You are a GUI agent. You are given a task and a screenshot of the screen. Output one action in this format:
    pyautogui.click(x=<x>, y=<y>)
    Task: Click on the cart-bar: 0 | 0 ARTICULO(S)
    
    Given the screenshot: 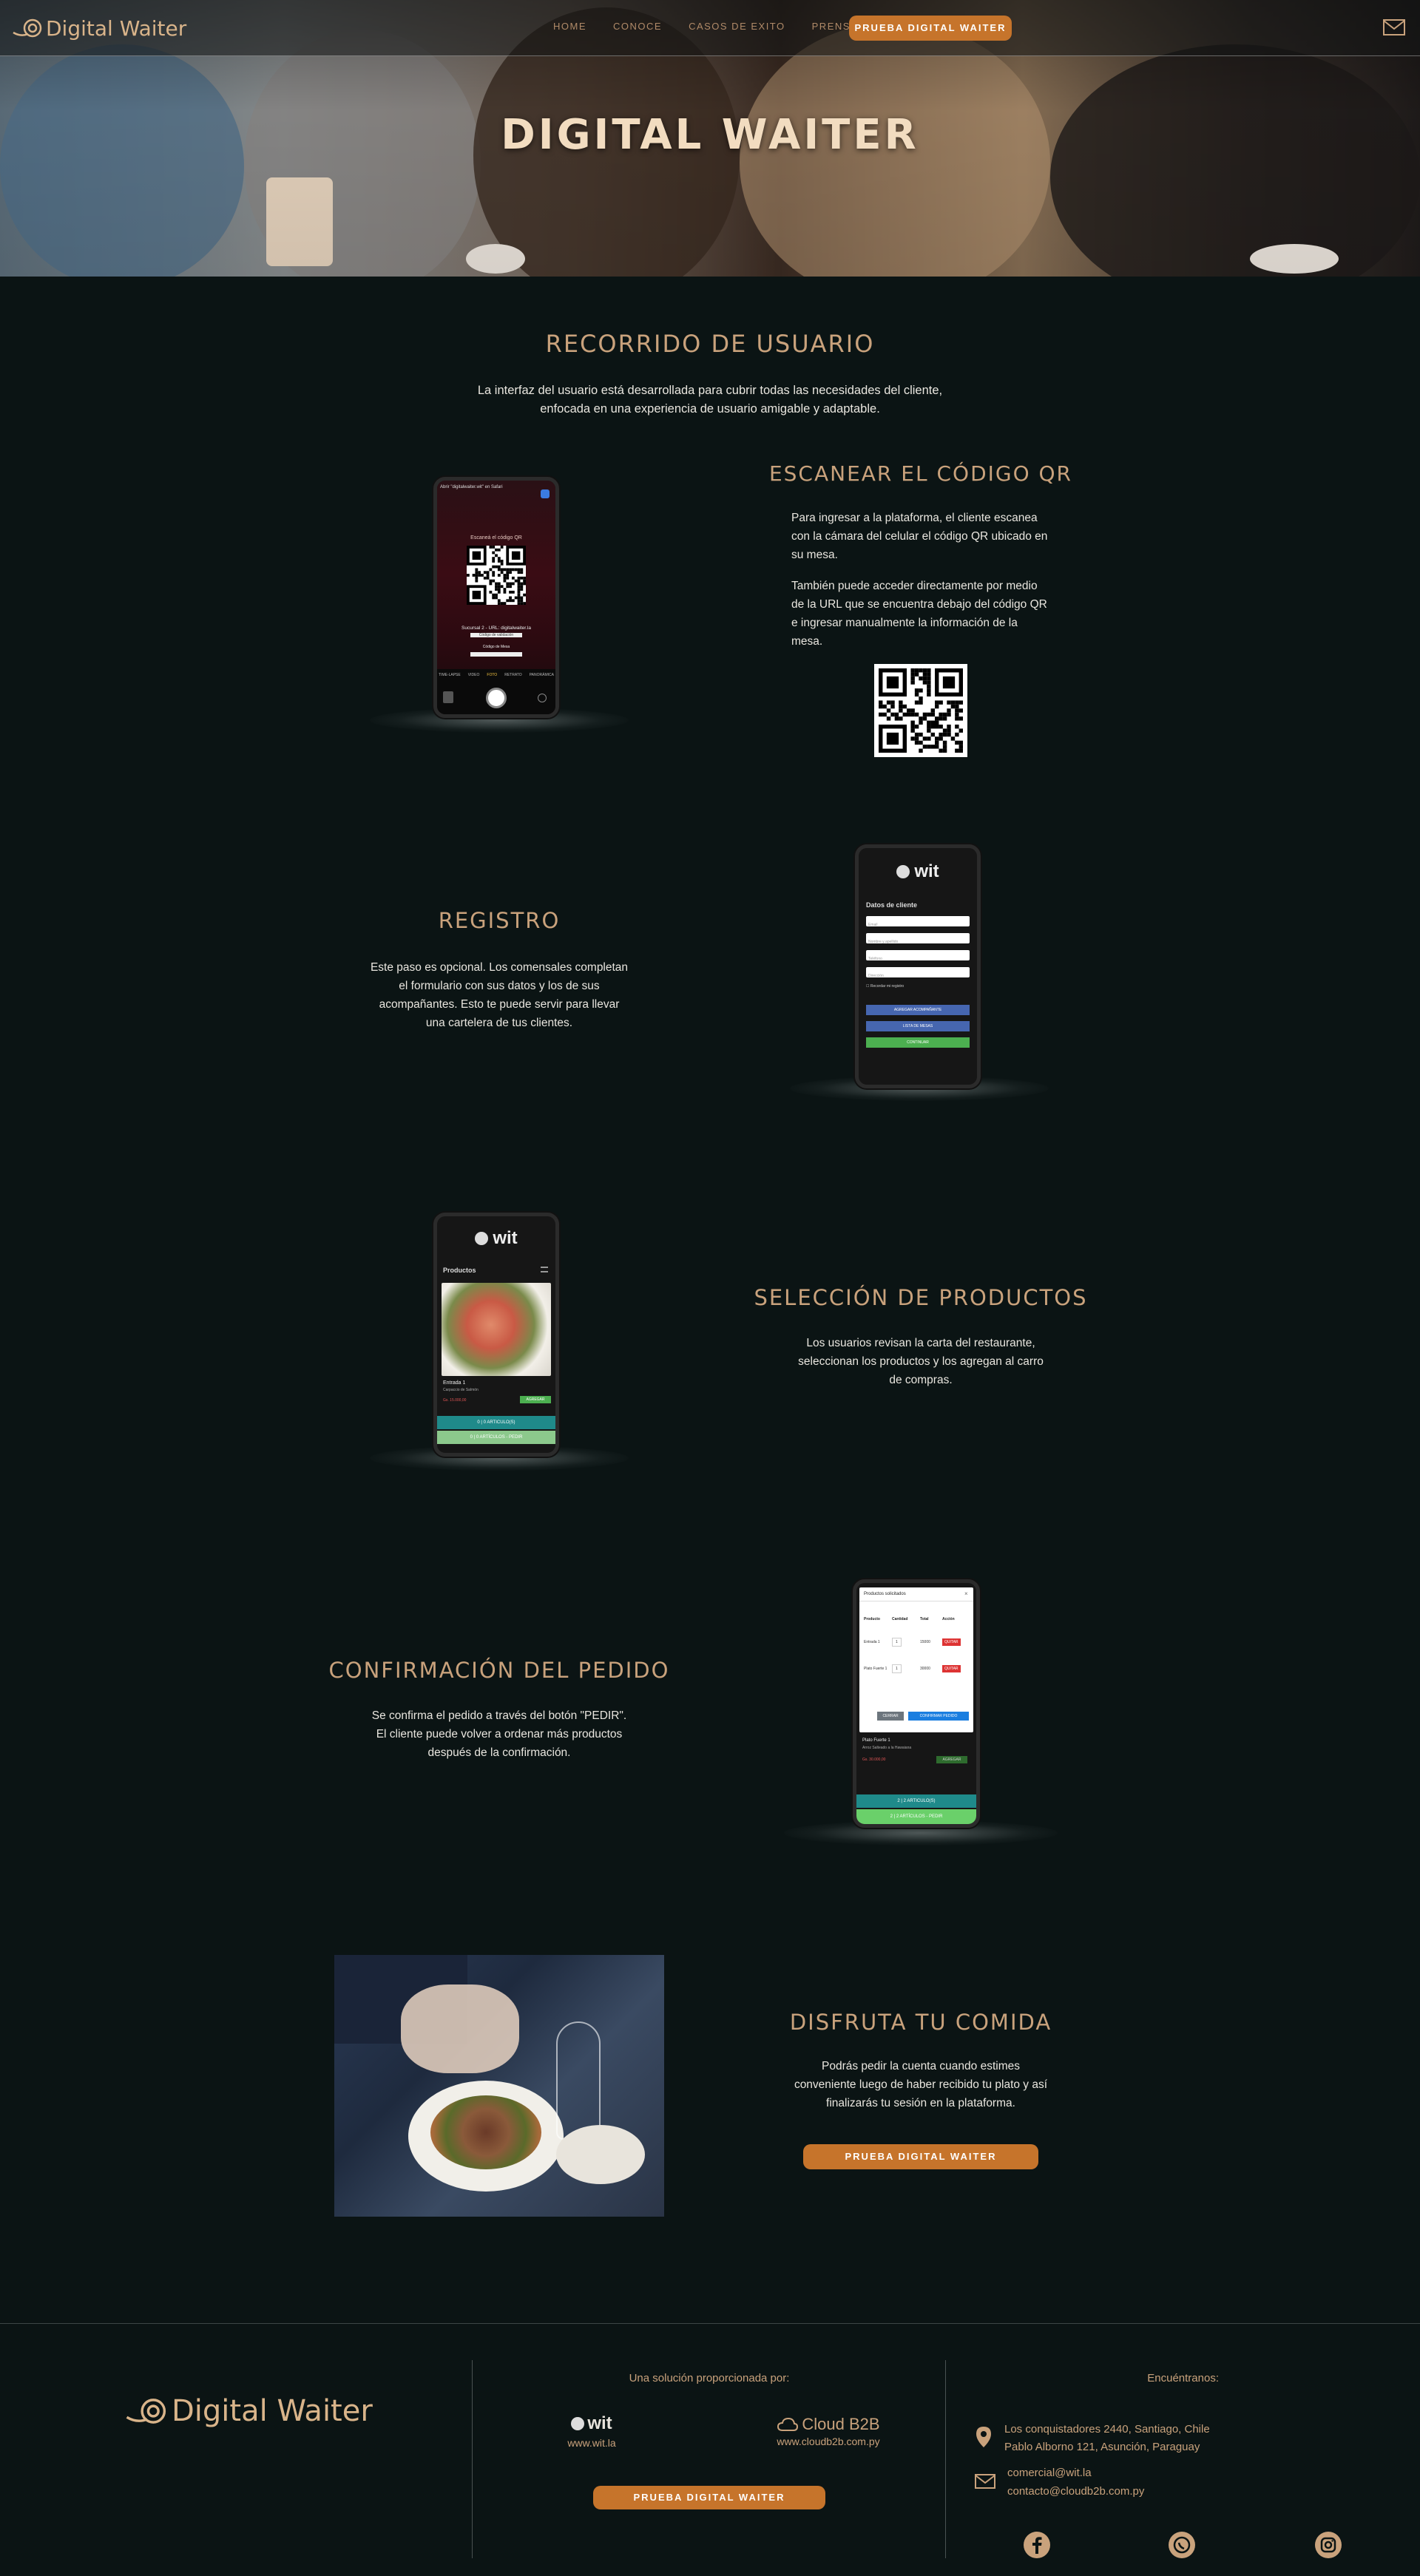 What is the action you would take?
    pyautogui.click(x=496, y=1422)
    